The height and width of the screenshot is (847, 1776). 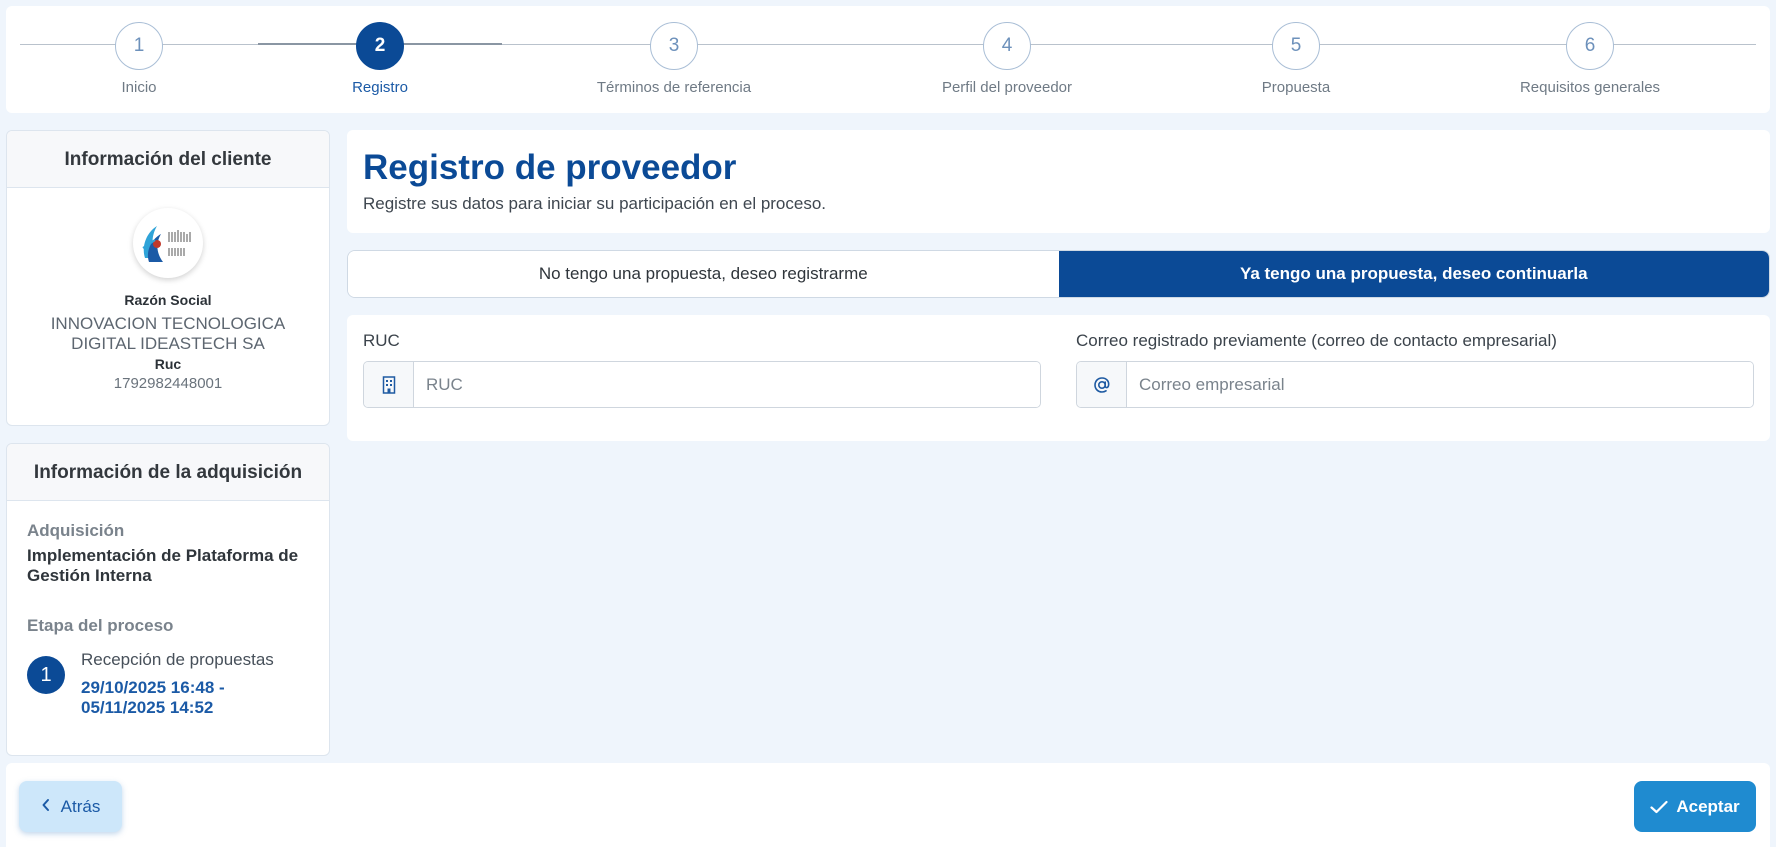 What do you see at coordinates (139, 46) in the screenshot?
I see `step-number: 1` at bounding box center [139, 46].